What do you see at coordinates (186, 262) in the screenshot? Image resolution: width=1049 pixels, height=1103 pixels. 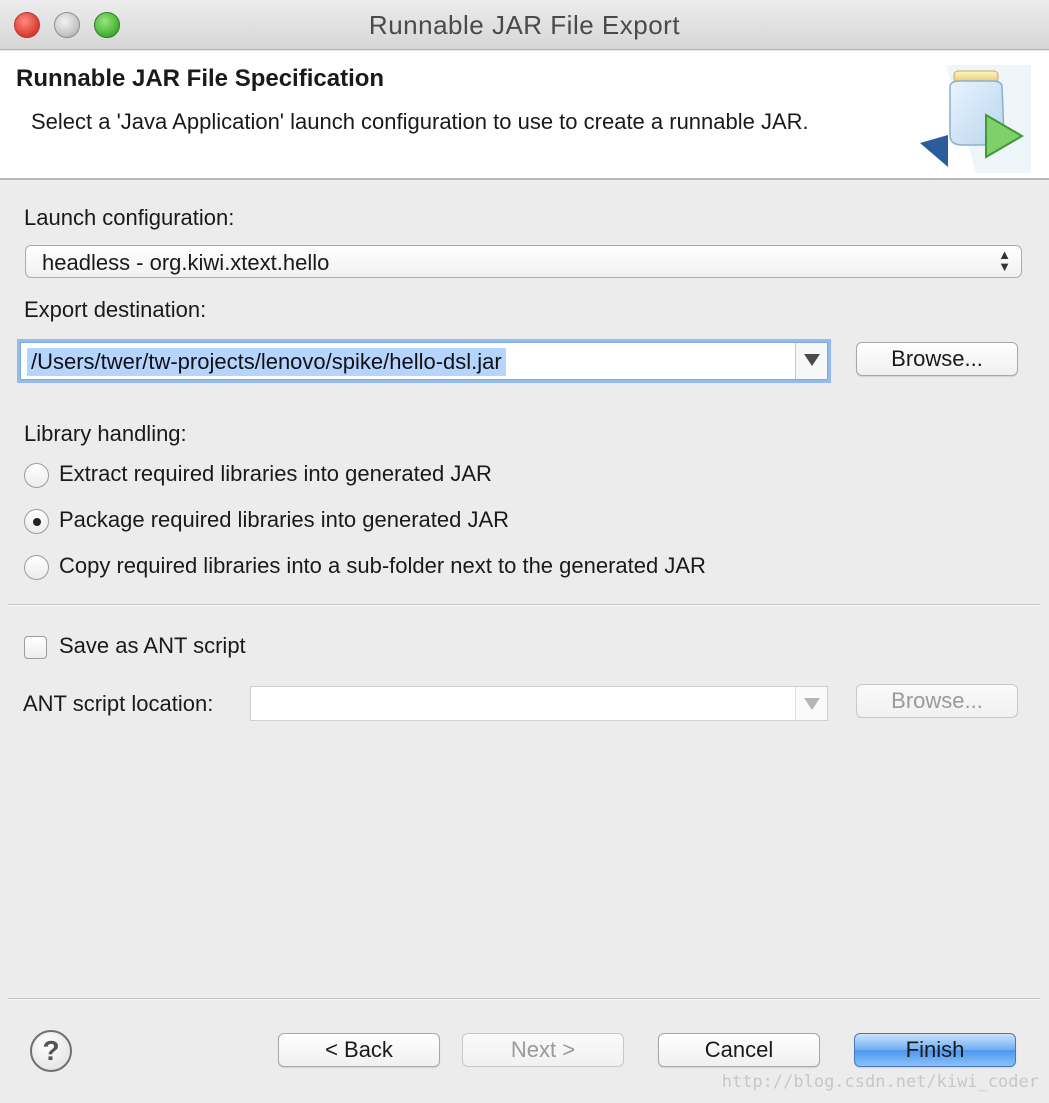 I see `launch-configuration-value: headless - org.kiwi.xtext.hello` at bounding box center [186, 262].